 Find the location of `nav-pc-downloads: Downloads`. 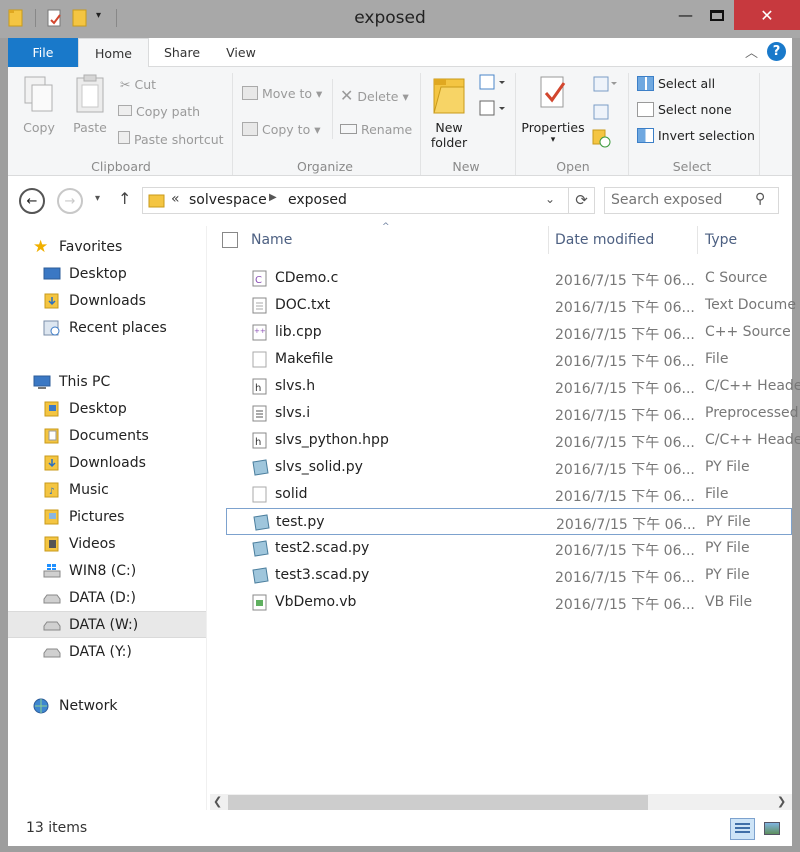

nav-pc-downloads: Downloads is located at coordinates (107, 462).